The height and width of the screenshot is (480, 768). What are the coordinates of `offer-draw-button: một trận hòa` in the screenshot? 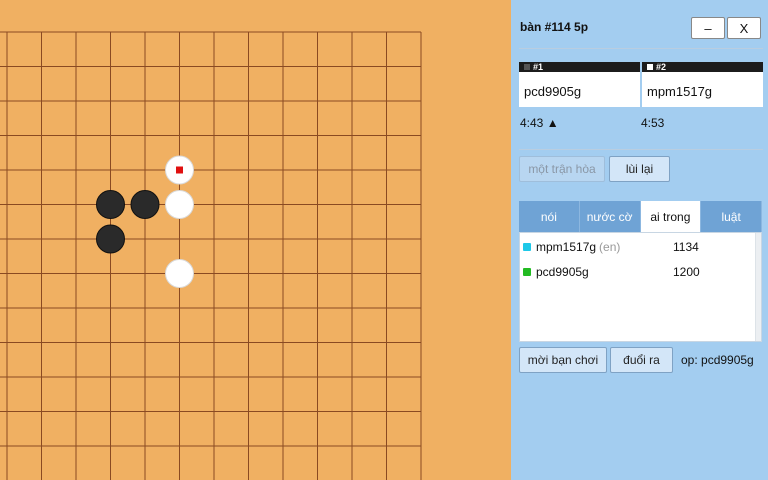 It's located at (562, 169).